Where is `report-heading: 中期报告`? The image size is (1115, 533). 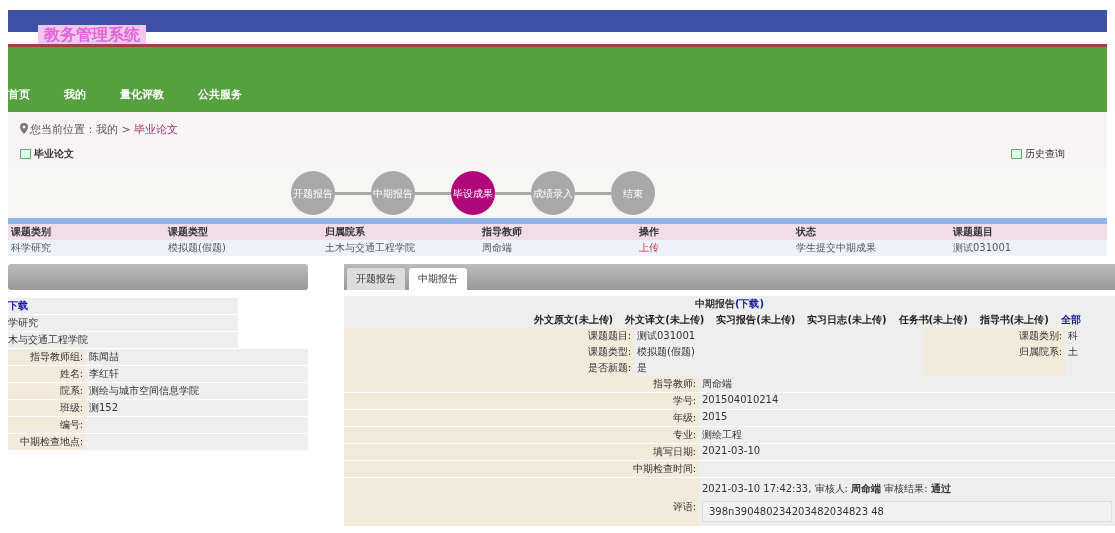
report-heading: 中期报告 is located at coordinates (714, 304).